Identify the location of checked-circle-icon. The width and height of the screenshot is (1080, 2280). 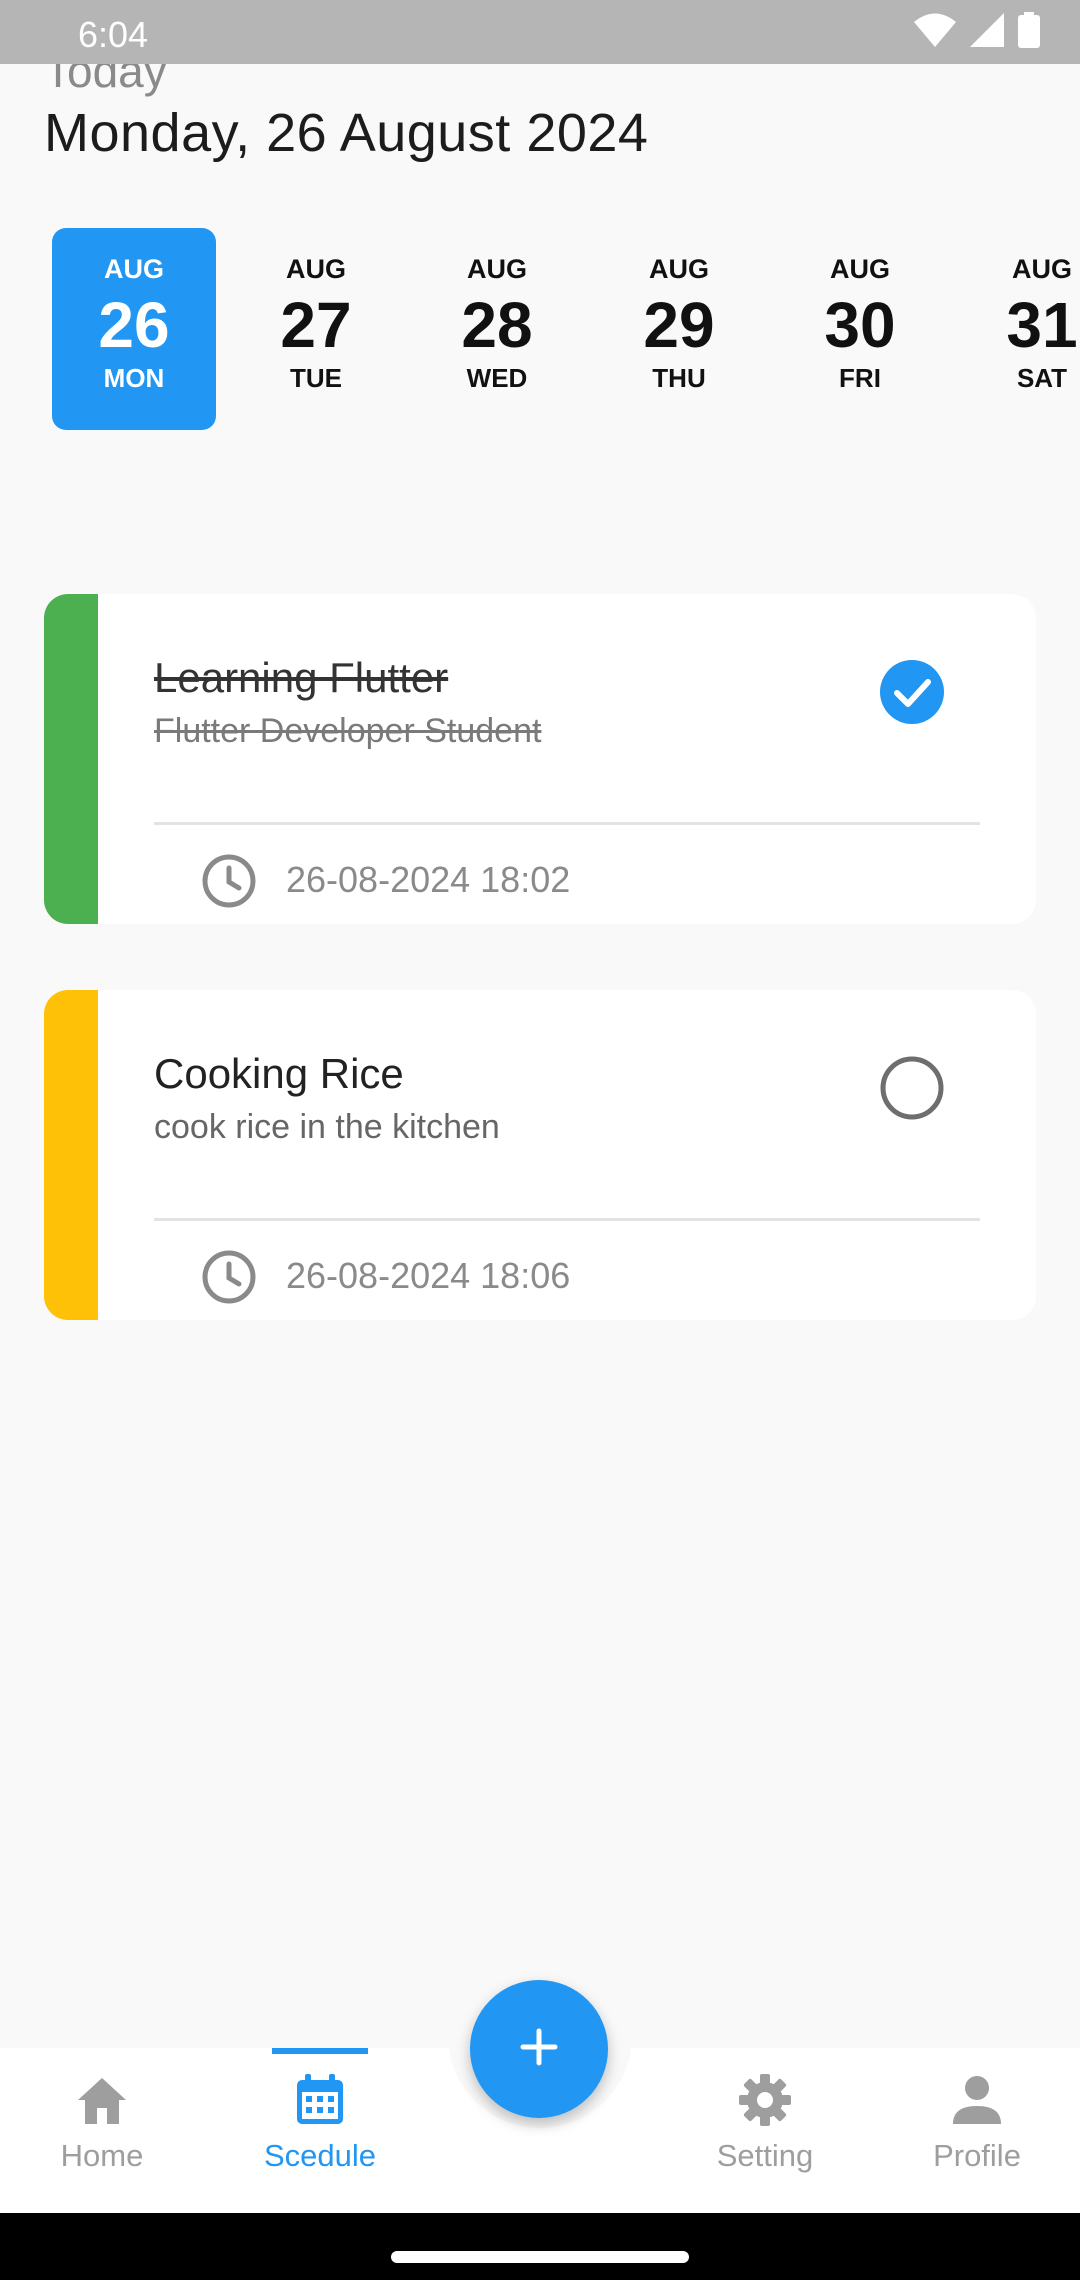
(912, 692).